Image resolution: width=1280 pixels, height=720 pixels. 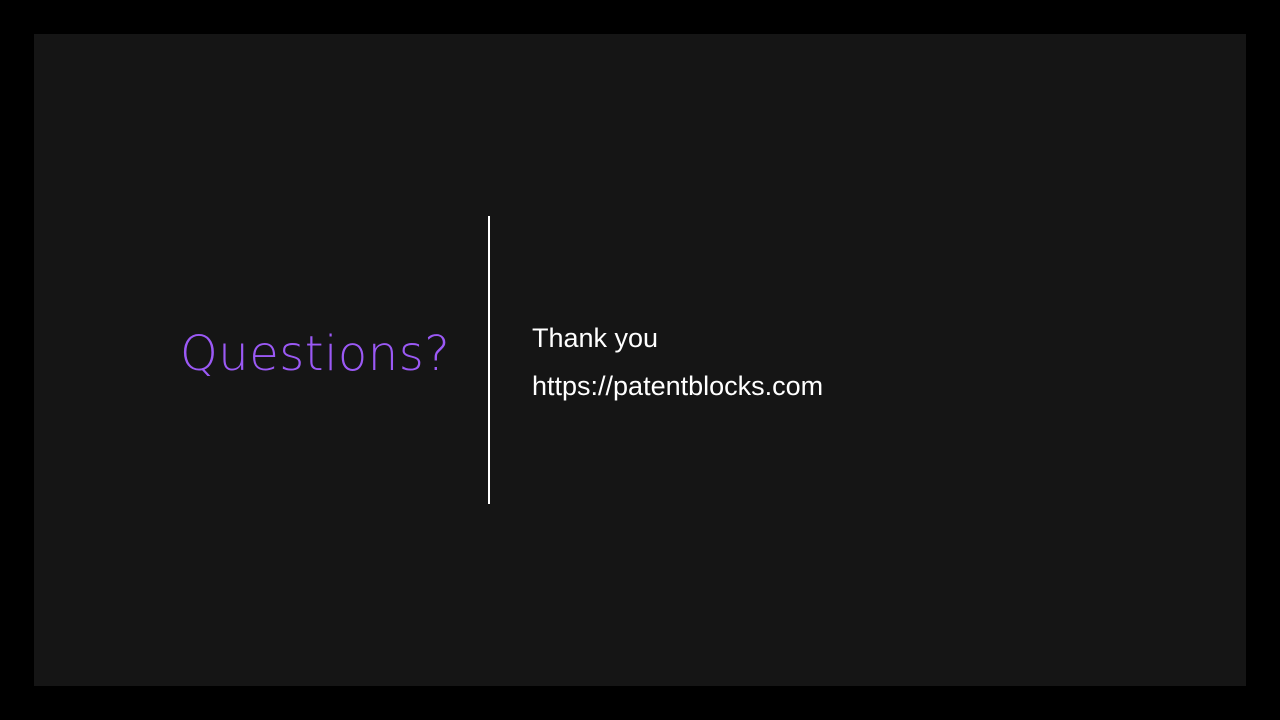 I want to click on thank-you-text: Thank you, so click(x=595, y=338).